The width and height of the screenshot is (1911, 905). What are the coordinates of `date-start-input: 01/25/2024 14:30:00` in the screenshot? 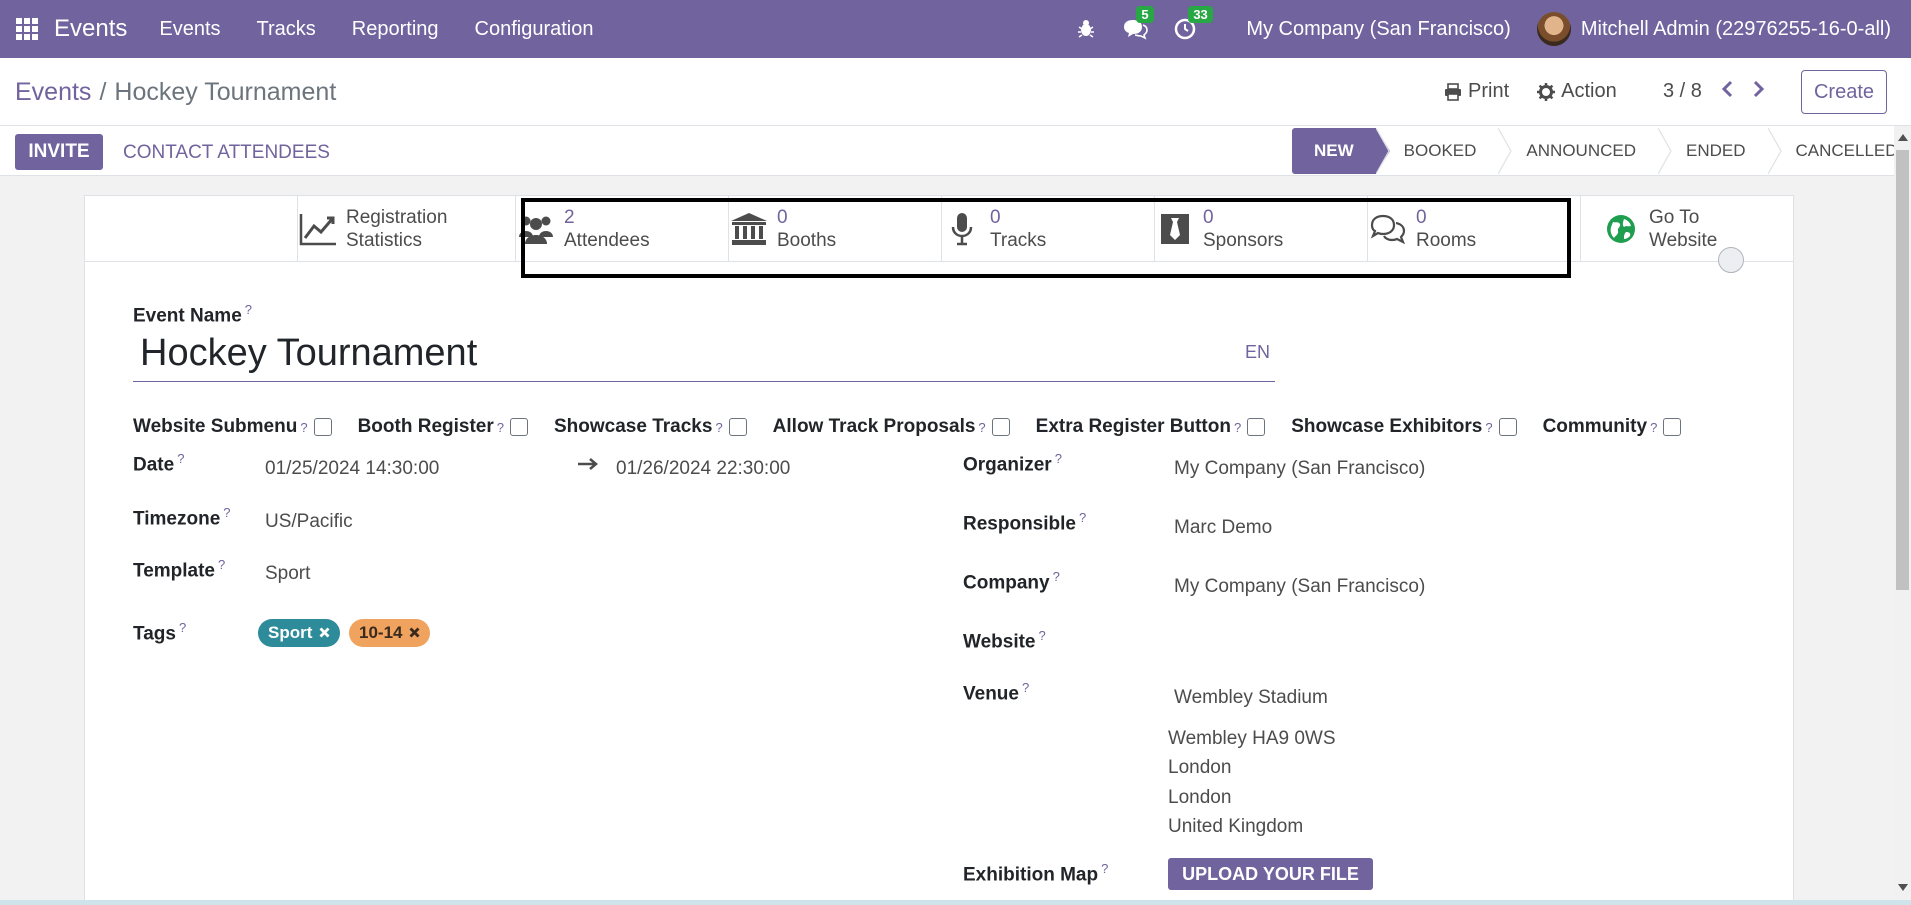 It's located at (352, 469).